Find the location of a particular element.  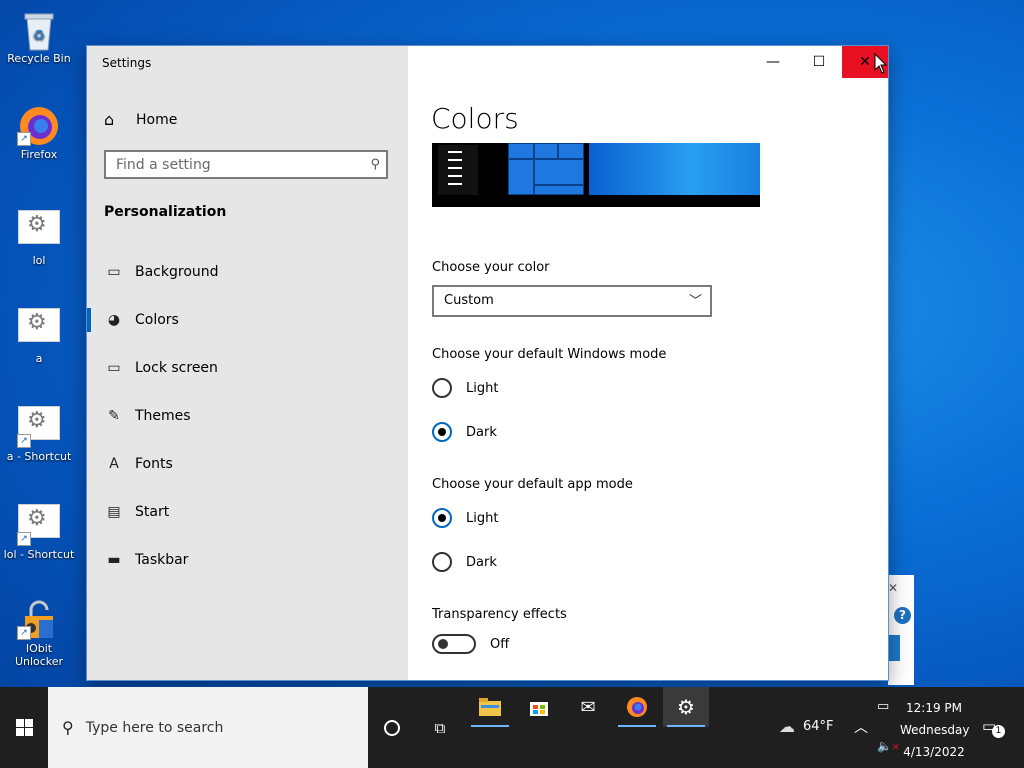

taskbar-search-box: ⚲ Type here to search is located at coordinates (208, 727).